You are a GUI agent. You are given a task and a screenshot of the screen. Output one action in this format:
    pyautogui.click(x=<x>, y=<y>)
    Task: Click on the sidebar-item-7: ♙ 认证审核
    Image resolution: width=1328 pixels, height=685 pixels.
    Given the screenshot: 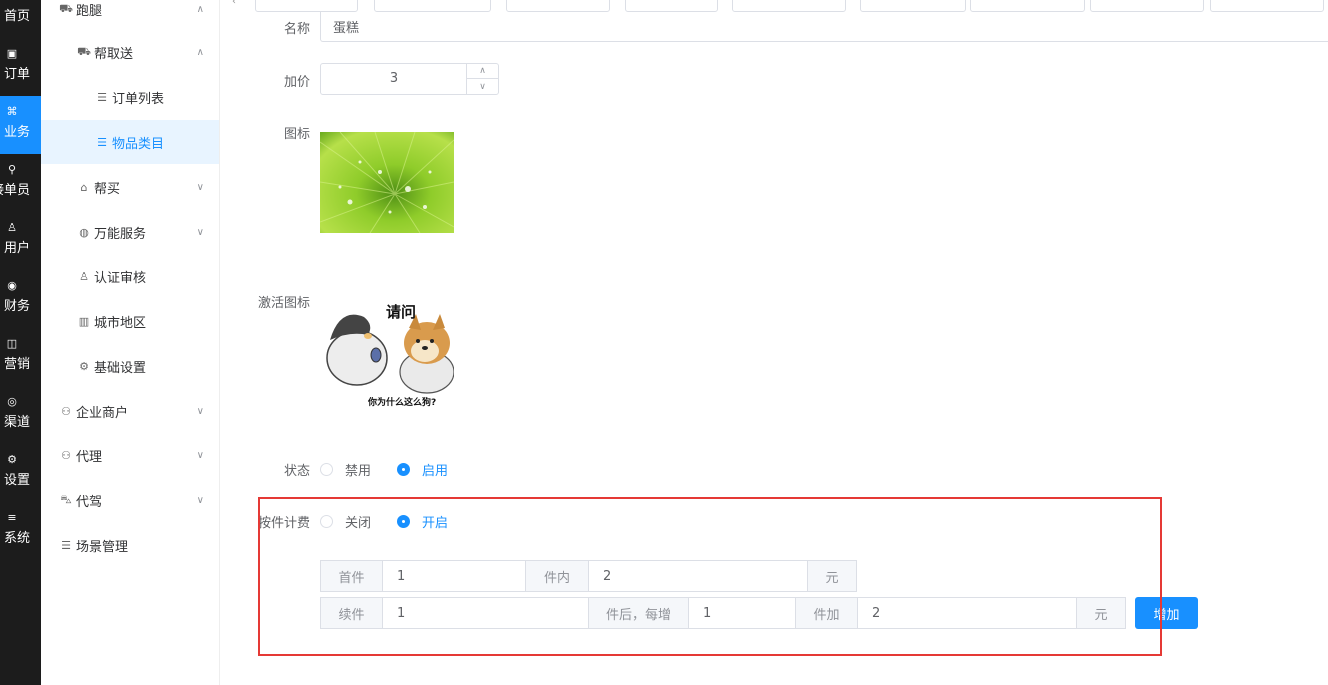 What is the action you would take?
    pyautogui.click(x=130, y=276)
    